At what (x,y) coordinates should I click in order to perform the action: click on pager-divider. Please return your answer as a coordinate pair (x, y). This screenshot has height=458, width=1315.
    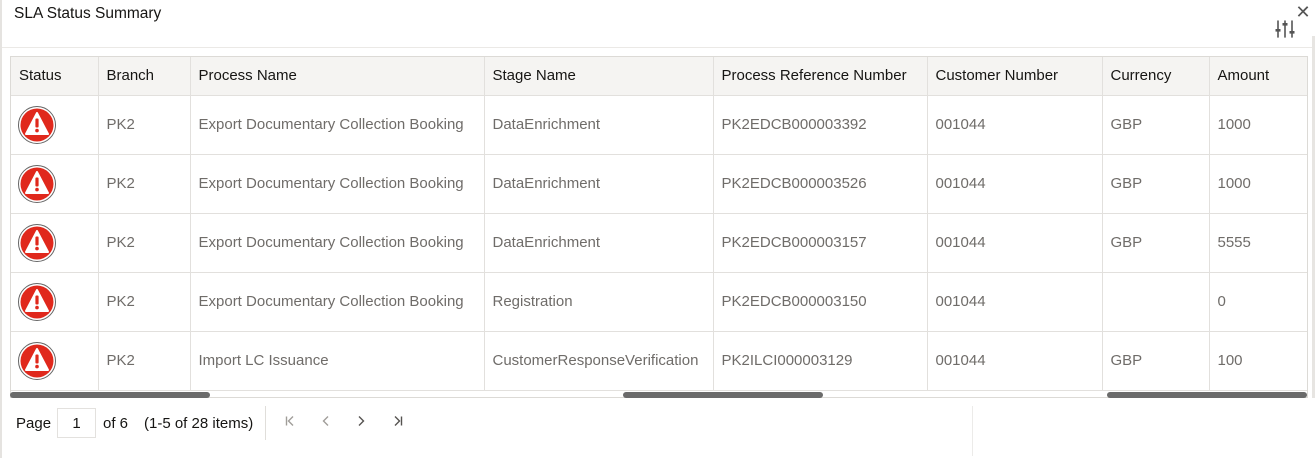
    Looking at the image, I should click on (265, 423).